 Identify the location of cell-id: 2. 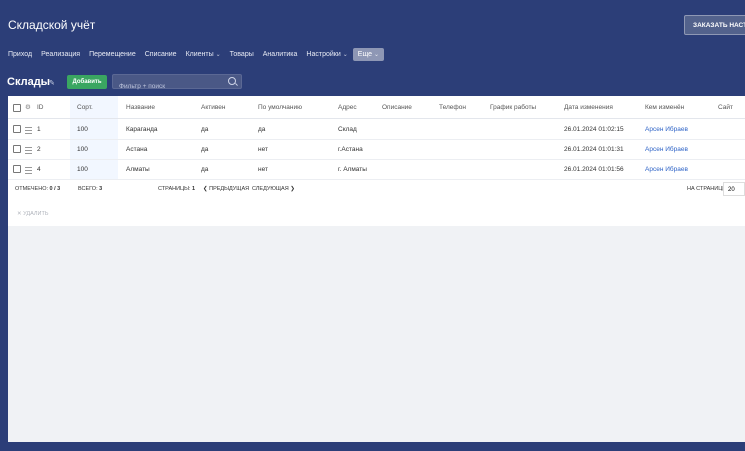
(39, 149).